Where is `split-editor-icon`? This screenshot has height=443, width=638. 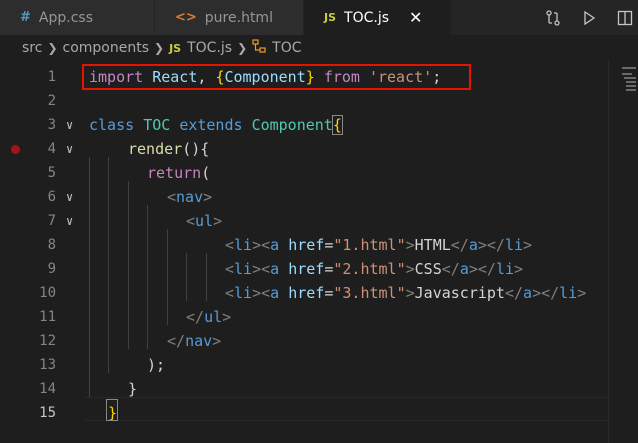 split-editor-icon is located at coordinates (625, 18).